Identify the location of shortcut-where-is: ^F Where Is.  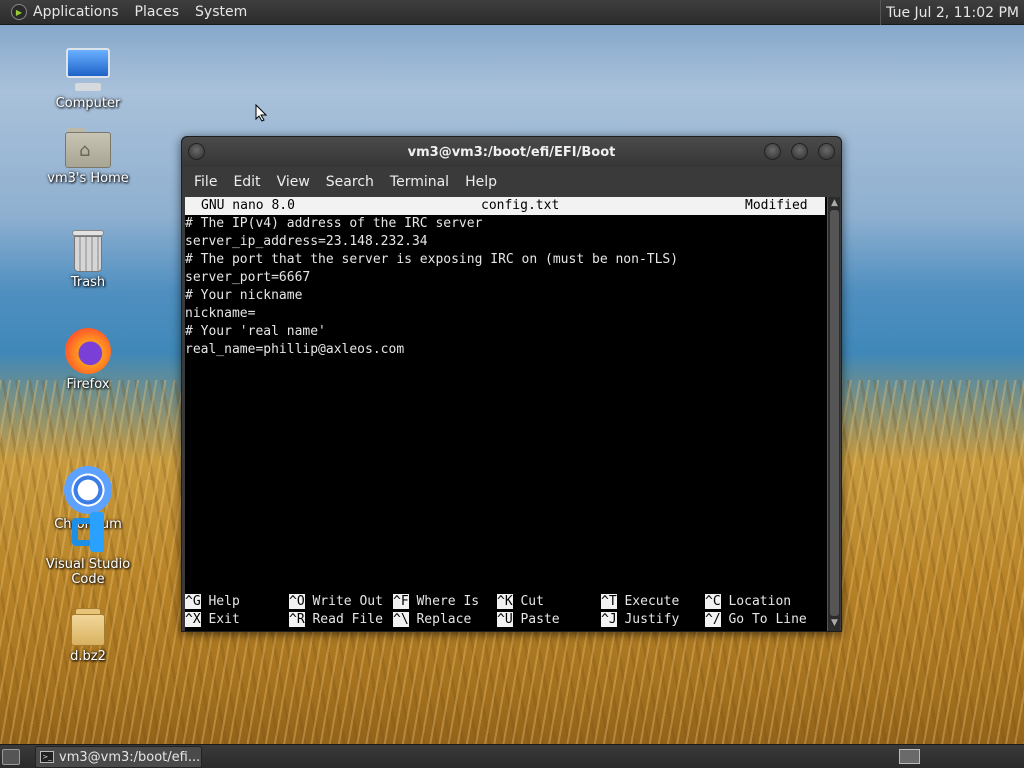
(436, 602).